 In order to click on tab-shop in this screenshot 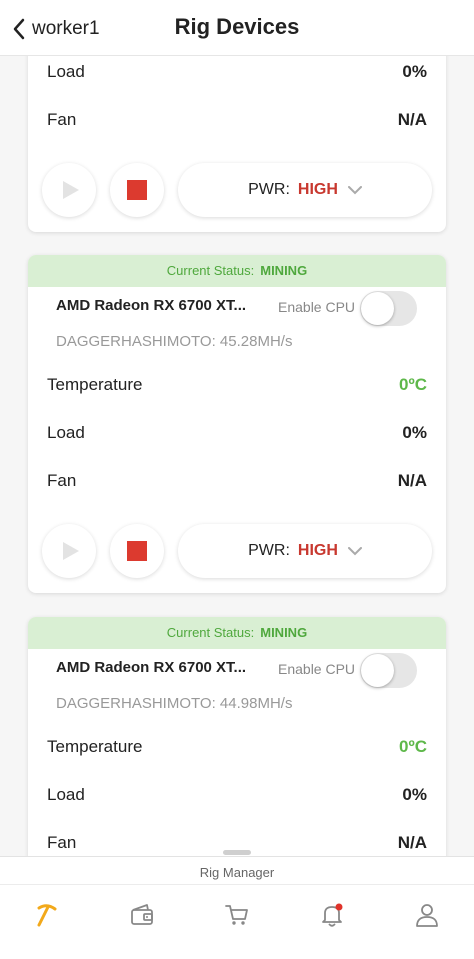, I will do `click(237, 915)`.